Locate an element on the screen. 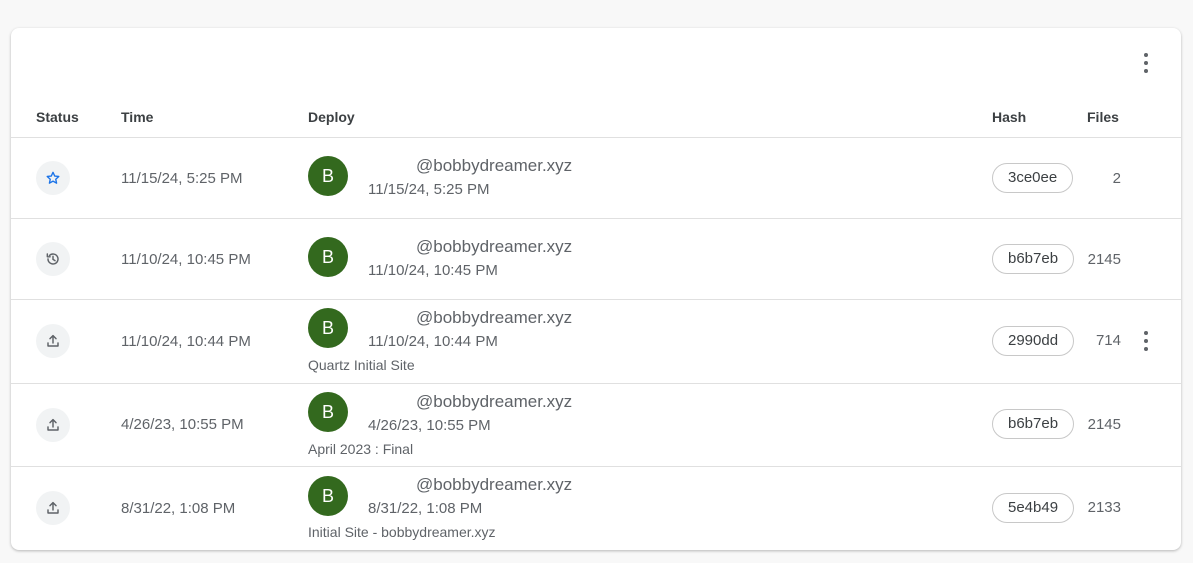 The width and height of the screenshot is (1193, 563). deploy-time: 4/26/23, 10:55 PM is located at coordinates (182, 424).